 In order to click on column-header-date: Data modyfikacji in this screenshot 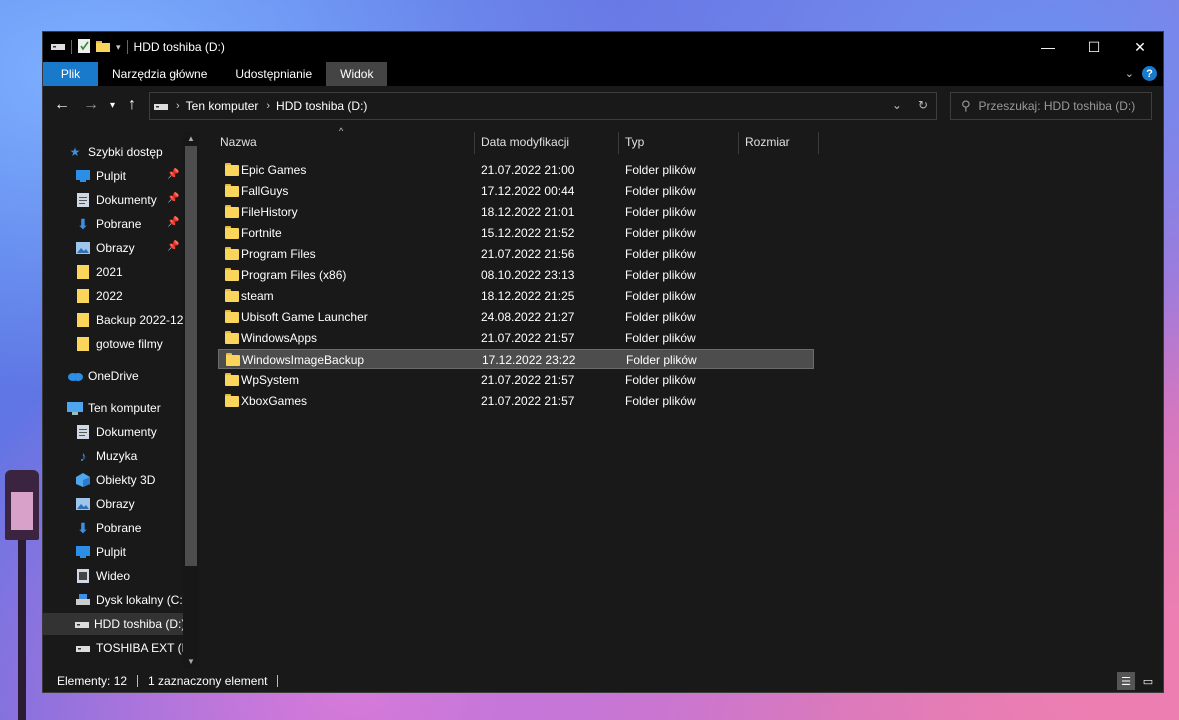, I will do `click(525, 142)`.